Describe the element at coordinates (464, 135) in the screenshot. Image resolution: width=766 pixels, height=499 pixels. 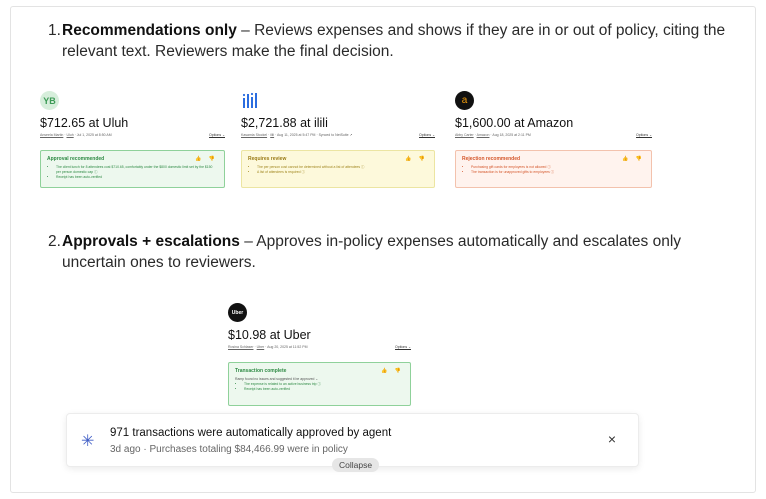
I see `meta-person-link: Abby Carter` at that location.